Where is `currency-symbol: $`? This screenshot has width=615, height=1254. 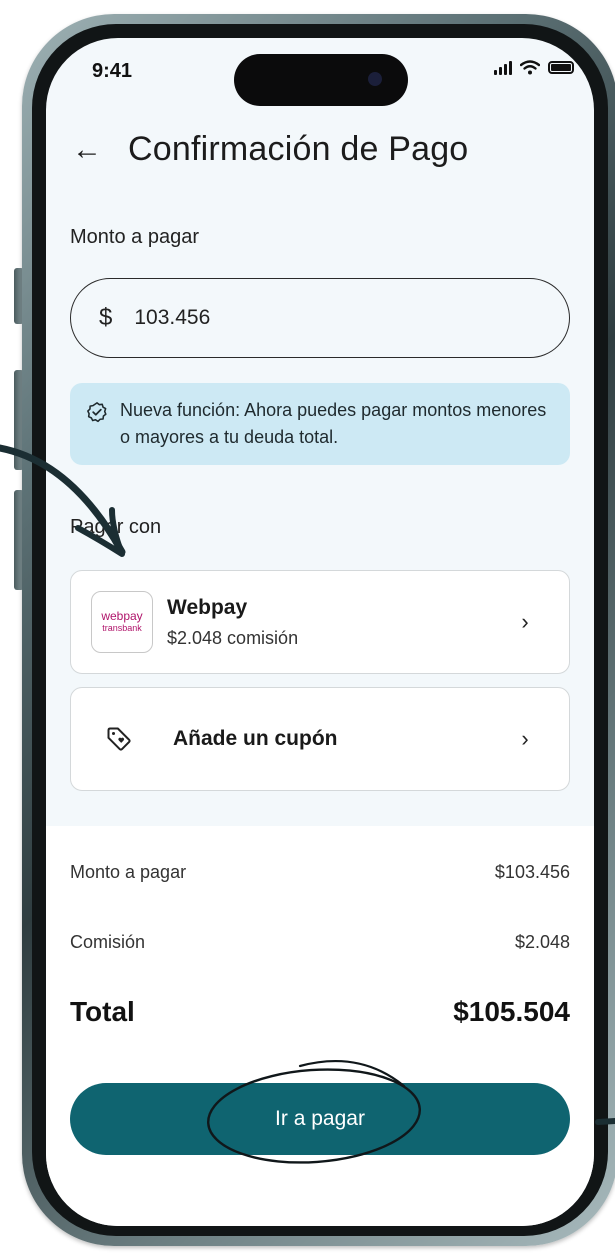 currency-symbol: $ is located at coordinates (106, 317).